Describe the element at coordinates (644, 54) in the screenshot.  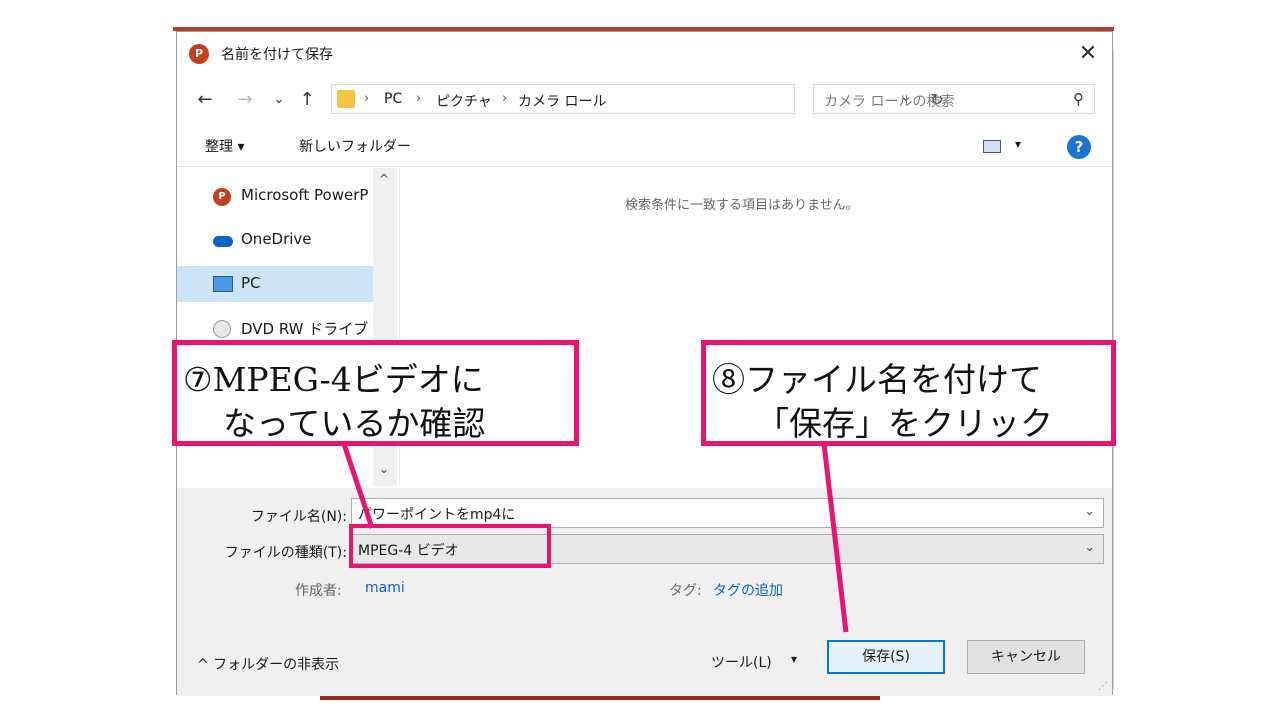
I see `title-bar: P 名前を付けて保存 ✕` at that location.